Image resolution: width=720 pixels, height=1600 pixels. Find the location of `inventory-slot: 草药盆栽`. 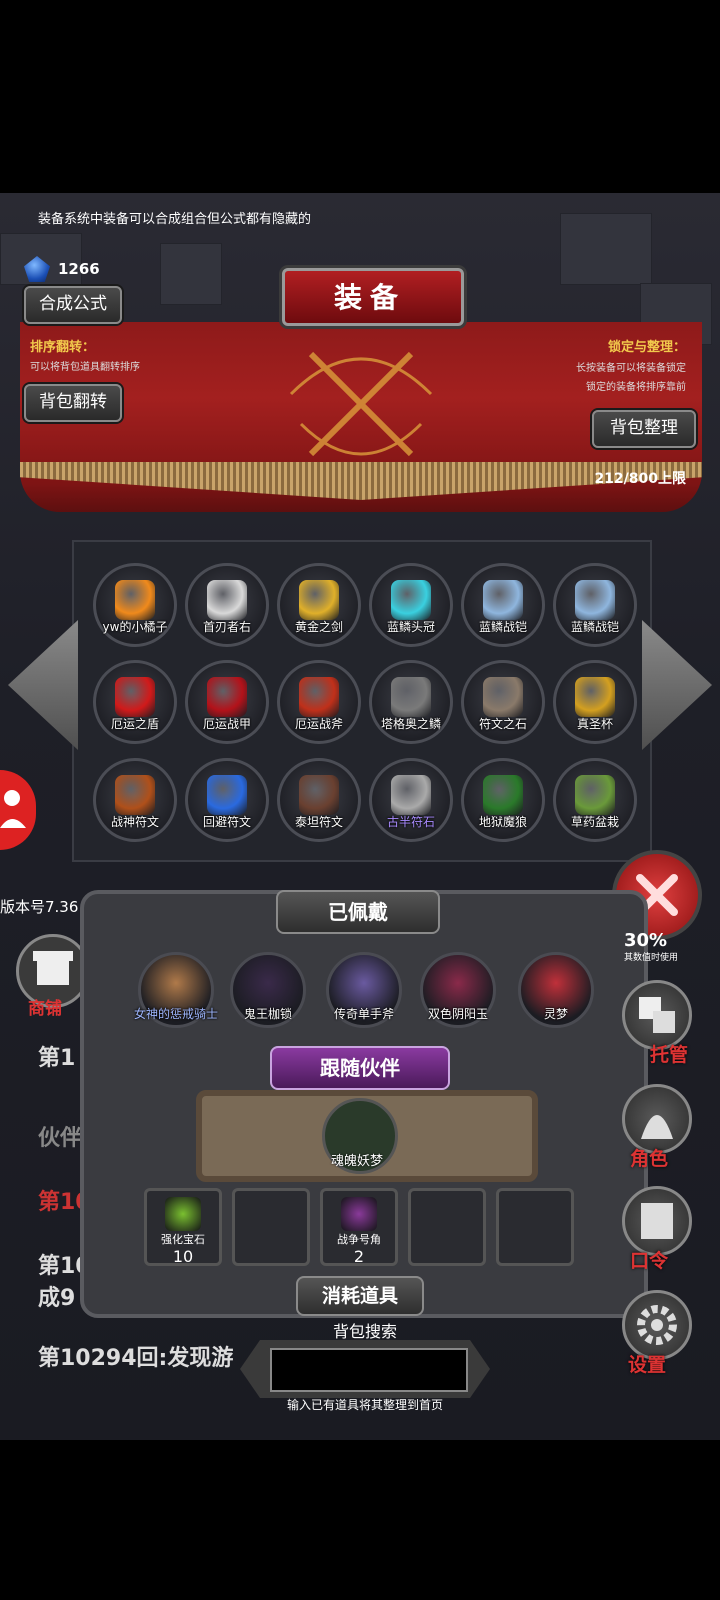

inventory-slot: 草药盆栽 is located at coordinates (595, 800).